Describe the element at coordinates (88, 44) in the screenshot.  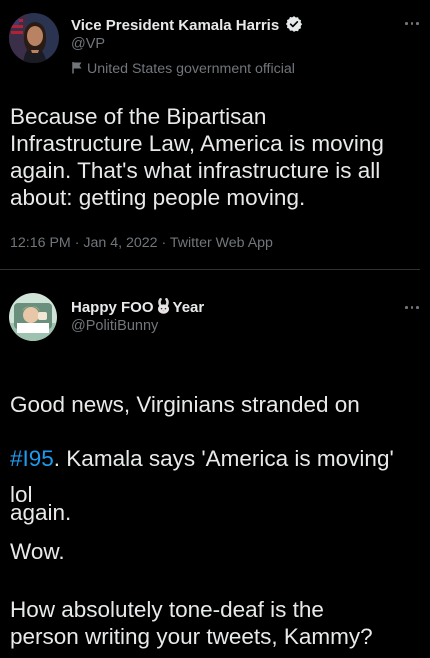
I see `handle: @VP` at that location.